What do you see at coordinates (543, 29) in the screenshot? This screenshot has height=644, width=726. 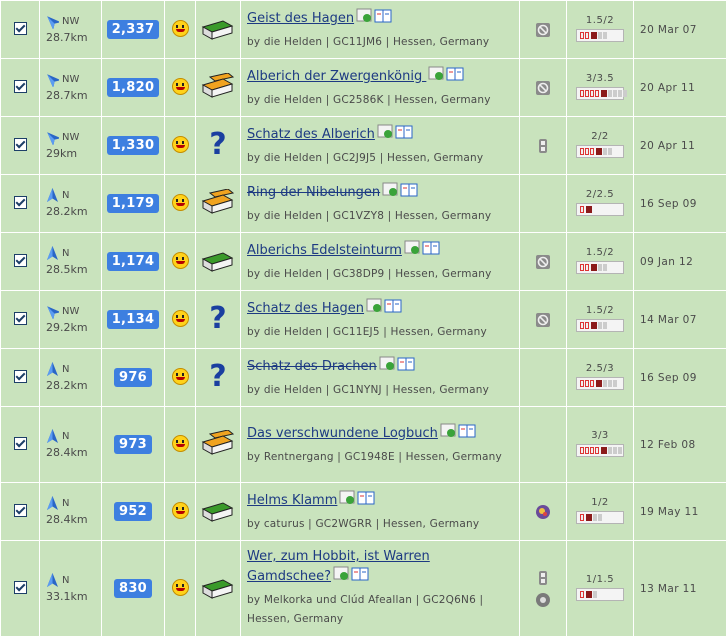 I see `no-pets-icon` at bounding box center [543, 29].